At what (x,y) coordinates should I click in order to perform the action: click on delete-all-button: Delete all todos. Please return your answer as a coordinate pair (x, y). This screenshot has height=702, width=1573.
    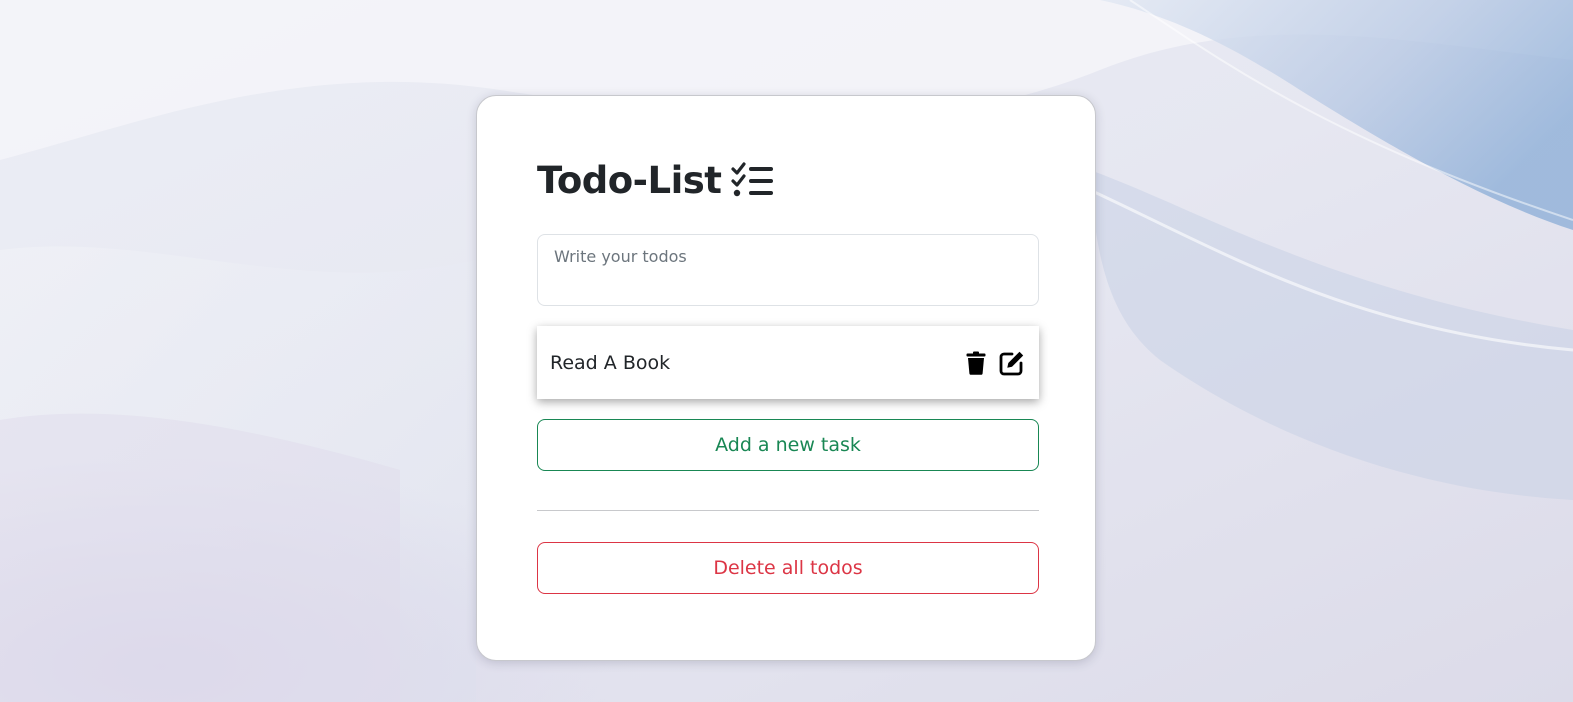
    Looking at the image, I should click on (788, 568).